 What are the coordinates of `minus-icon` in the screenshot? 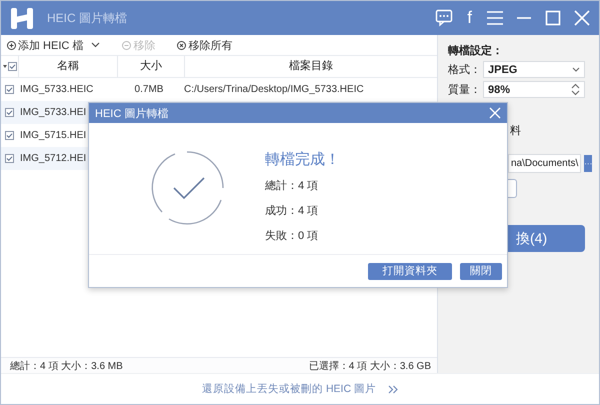 It's located at (127, 45).